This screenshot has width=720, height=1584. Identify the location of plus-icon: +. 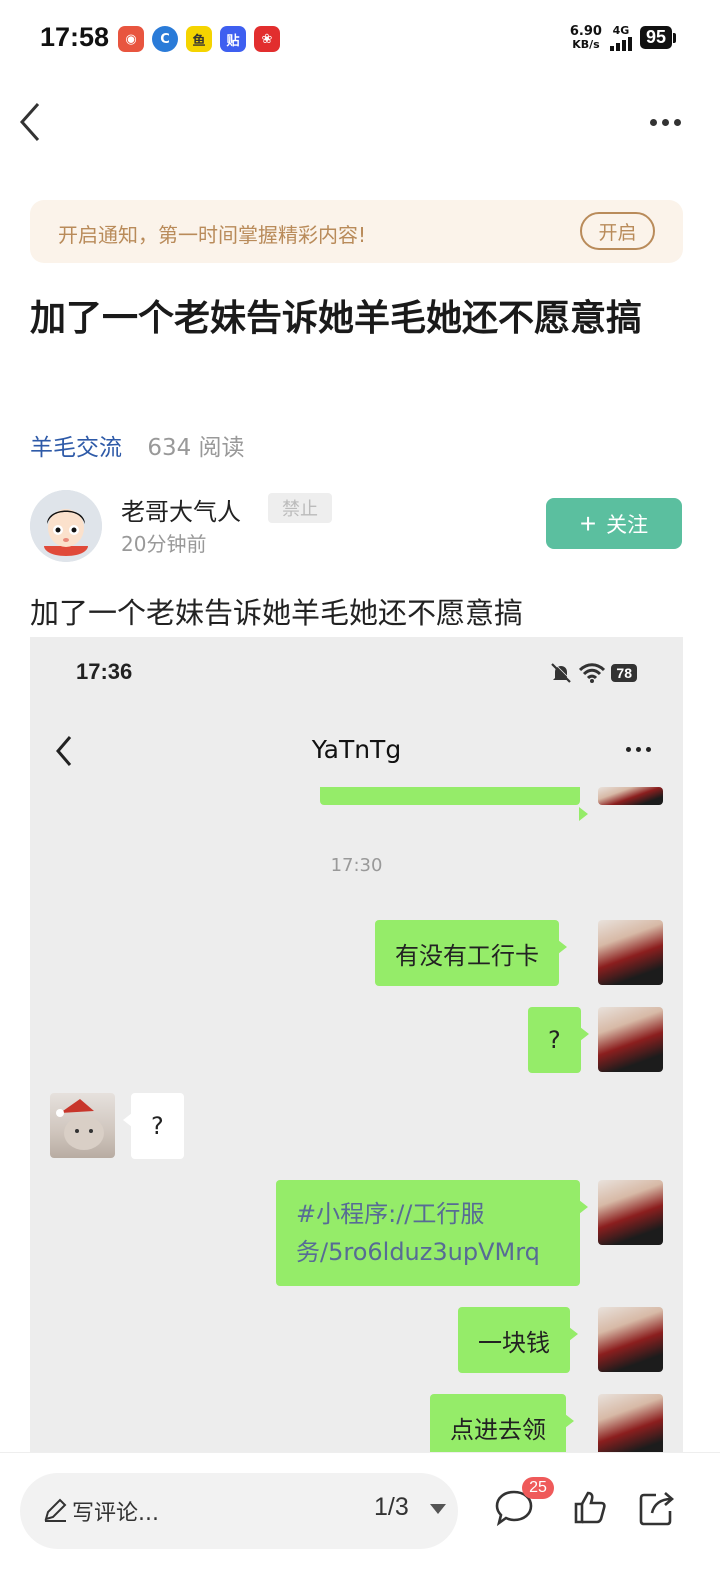
(588, 523).